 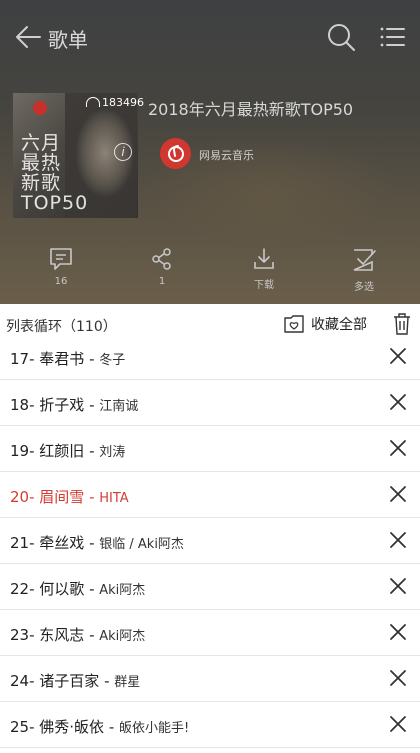 I want to click on song-index: 17-, so click(x=22, y=359).